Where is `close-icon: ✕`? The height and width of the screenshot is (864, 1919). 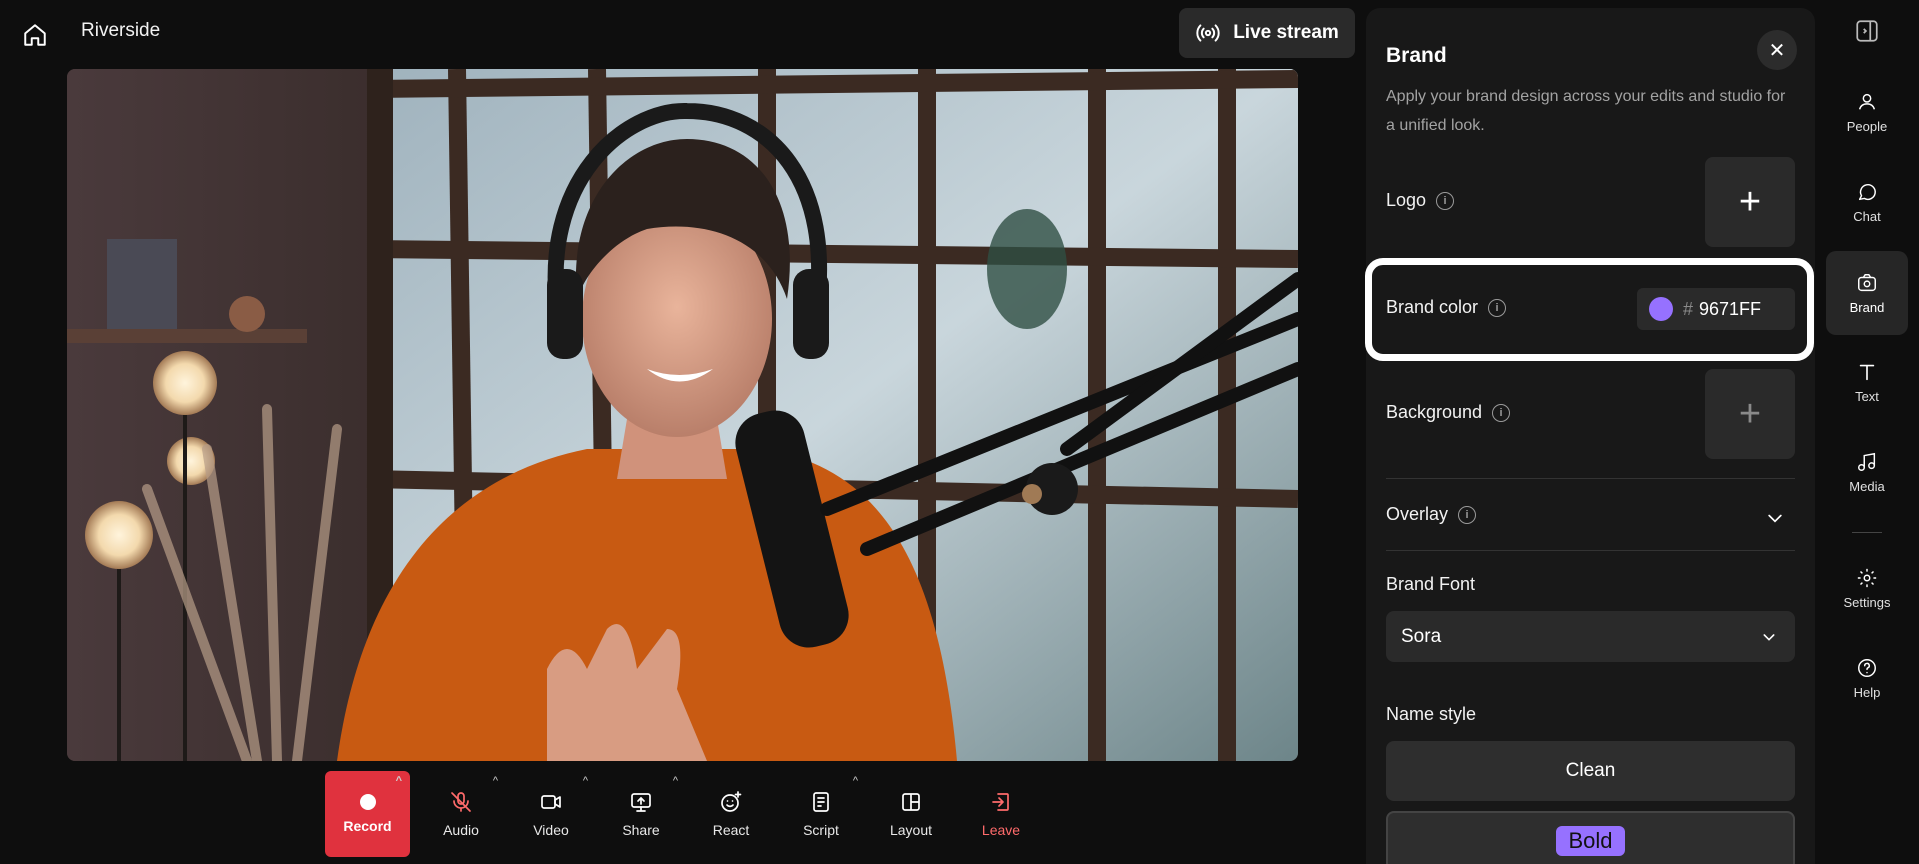
close-icon: ✕ is located at coordinates (1777, 50).